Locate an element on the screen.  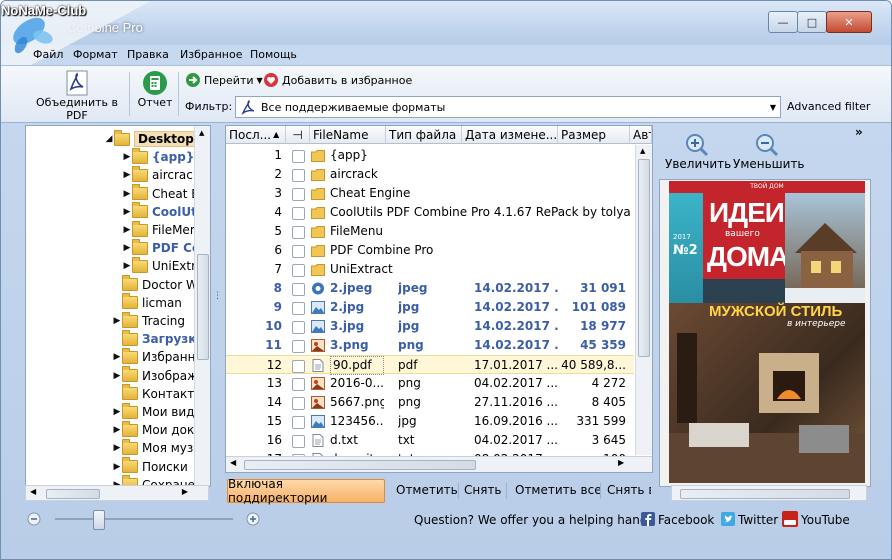
preview-hscrollbar is located at coordinates (769, 493).